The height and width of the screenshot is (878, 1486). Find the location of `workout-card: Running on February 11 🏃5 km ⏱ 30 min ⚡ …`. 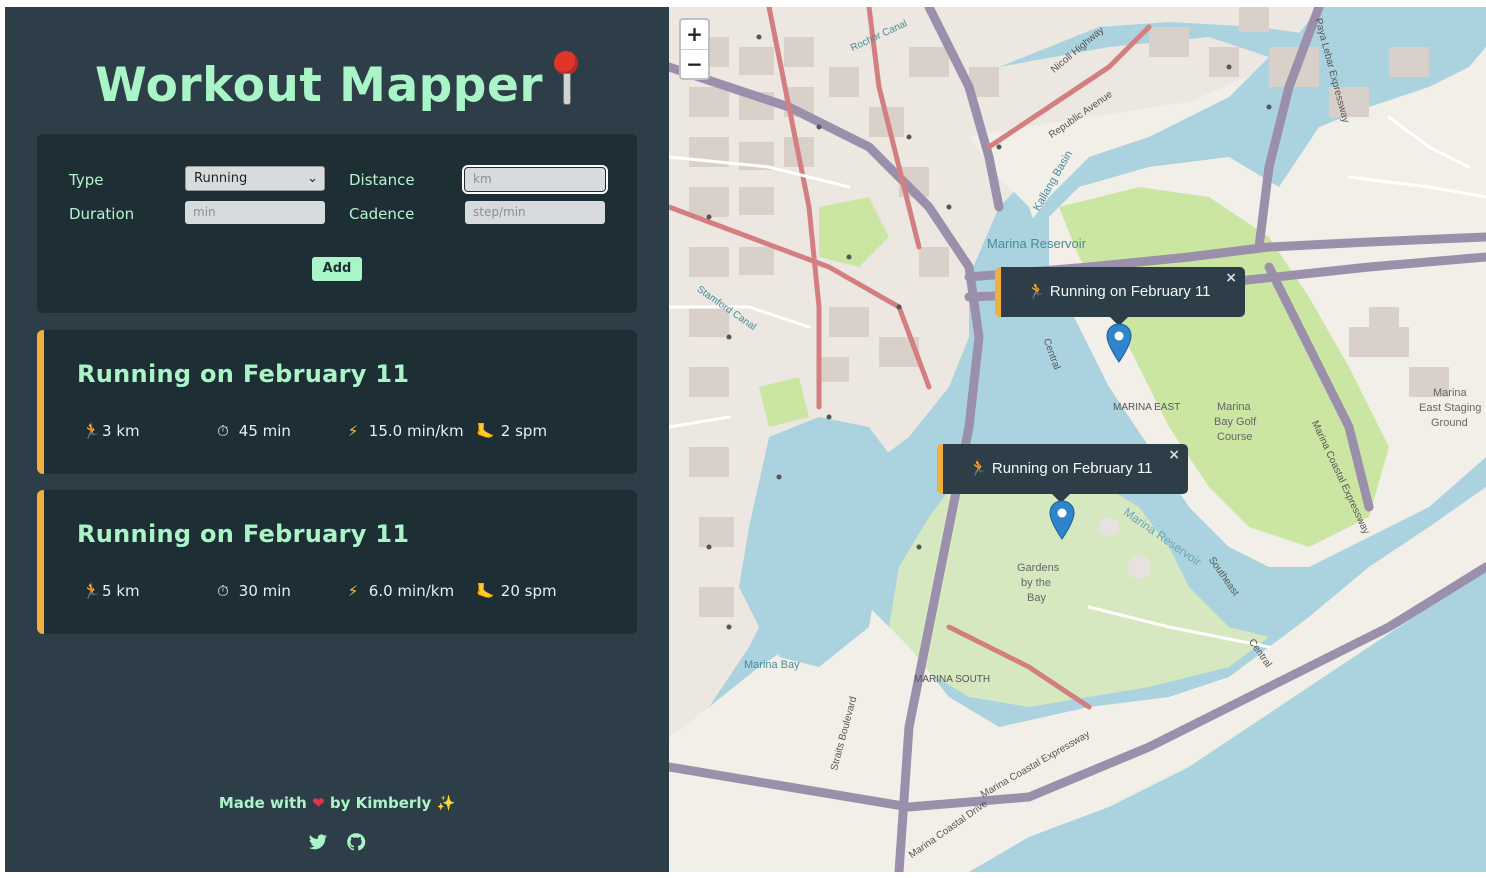

workout-card: Running on February 11 🏃5 km ⏱ 30 min ⚡ … is located at coordinates (337, 562).